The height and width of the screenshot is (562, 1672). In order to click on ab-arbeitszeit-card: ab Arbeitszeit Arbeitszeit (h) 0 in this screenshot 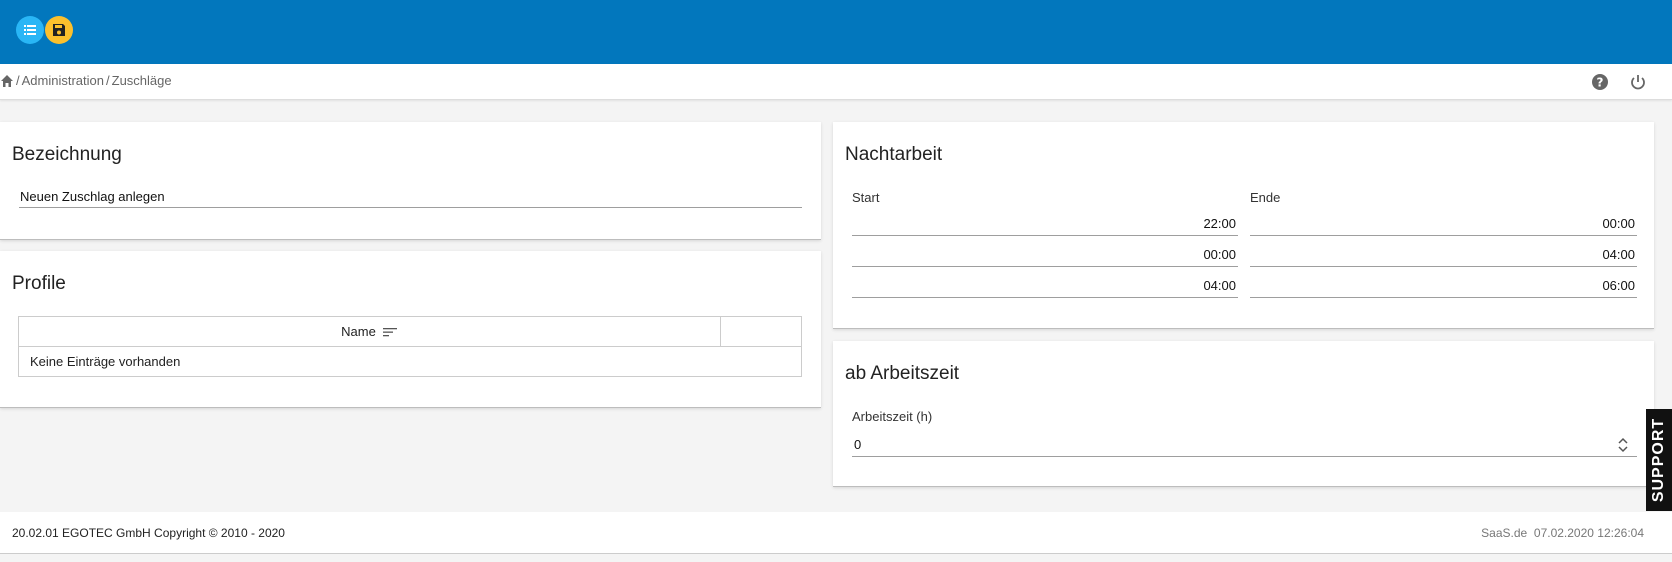, I will do `click(1243, 414)`.